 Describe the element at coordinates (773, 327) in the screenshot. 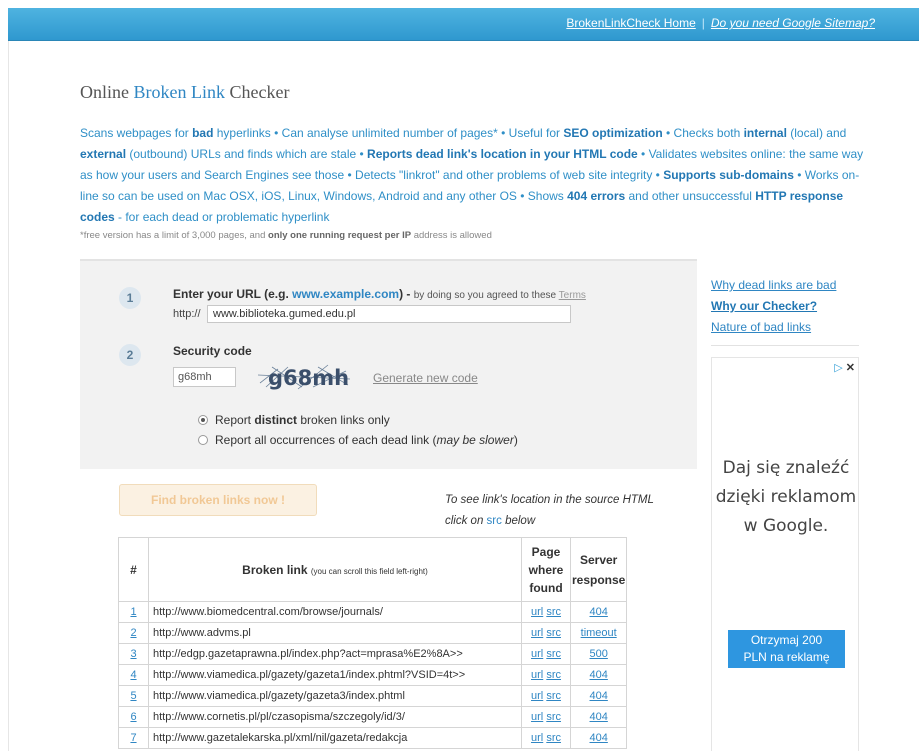

I see `nature-of-bad-links-link: Nature of bad links` at that location.